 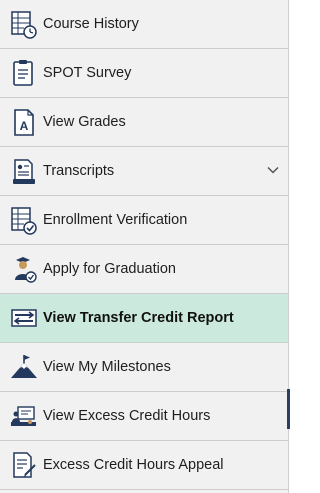 I want to click on menu-item-transfer-credit-report: View Transfer Credit Report, so click(x=144, y=318).